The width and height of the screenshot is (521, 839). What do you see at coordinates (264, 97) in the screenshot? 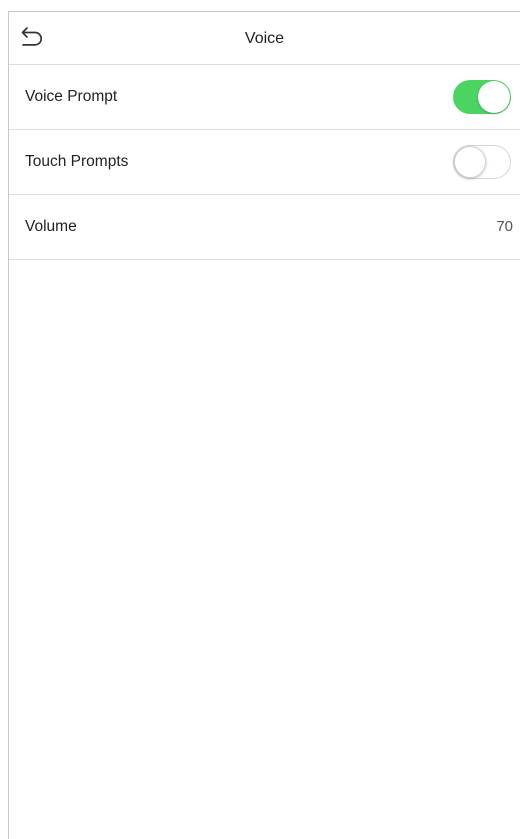
I see `setting-row-voice-prompt: Voice Prompt` at bounding box center [264, 97].